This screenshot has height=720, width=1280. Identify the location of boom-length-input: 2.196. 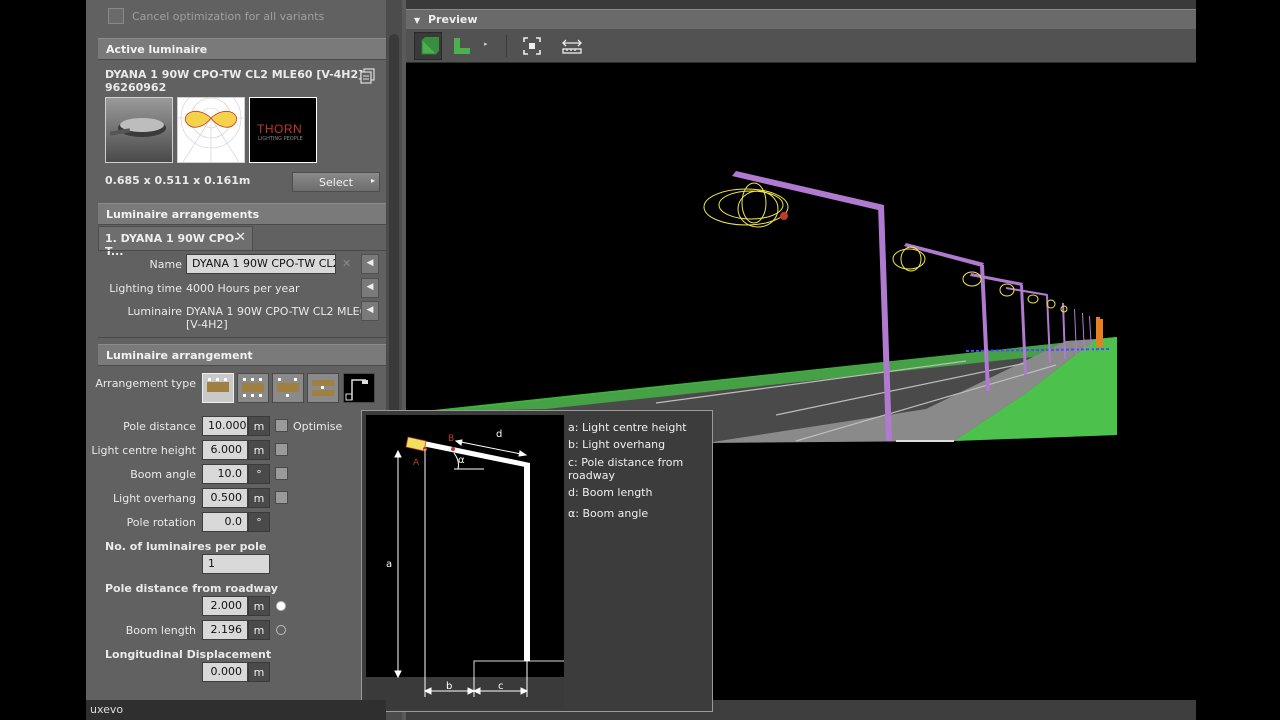
(225, 630).